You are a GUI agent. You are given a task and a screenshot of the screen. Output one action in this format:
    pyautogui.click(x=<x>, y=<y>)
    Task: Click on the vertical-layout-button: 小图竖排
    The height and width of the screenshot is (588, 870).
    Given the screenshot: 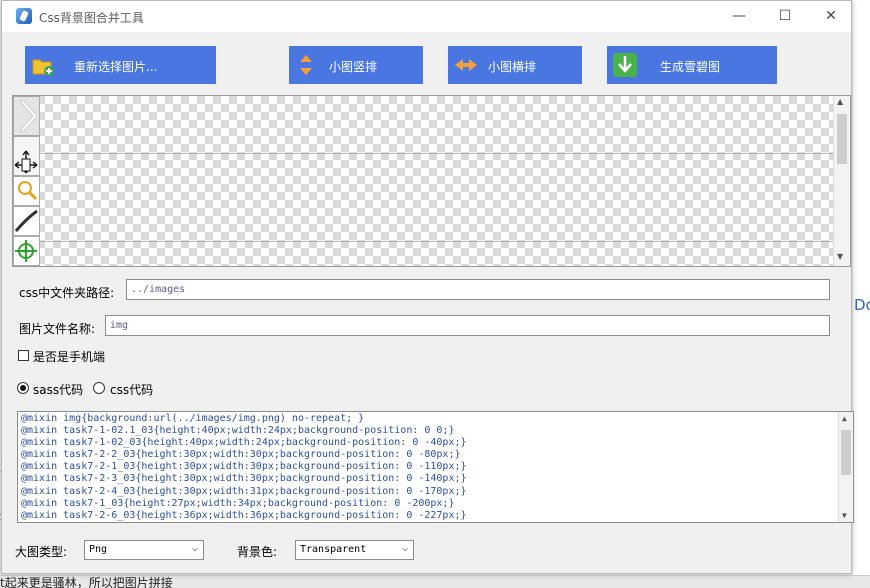 What is the action you would take?
    pyautogui.click(x=356, y=65)
    